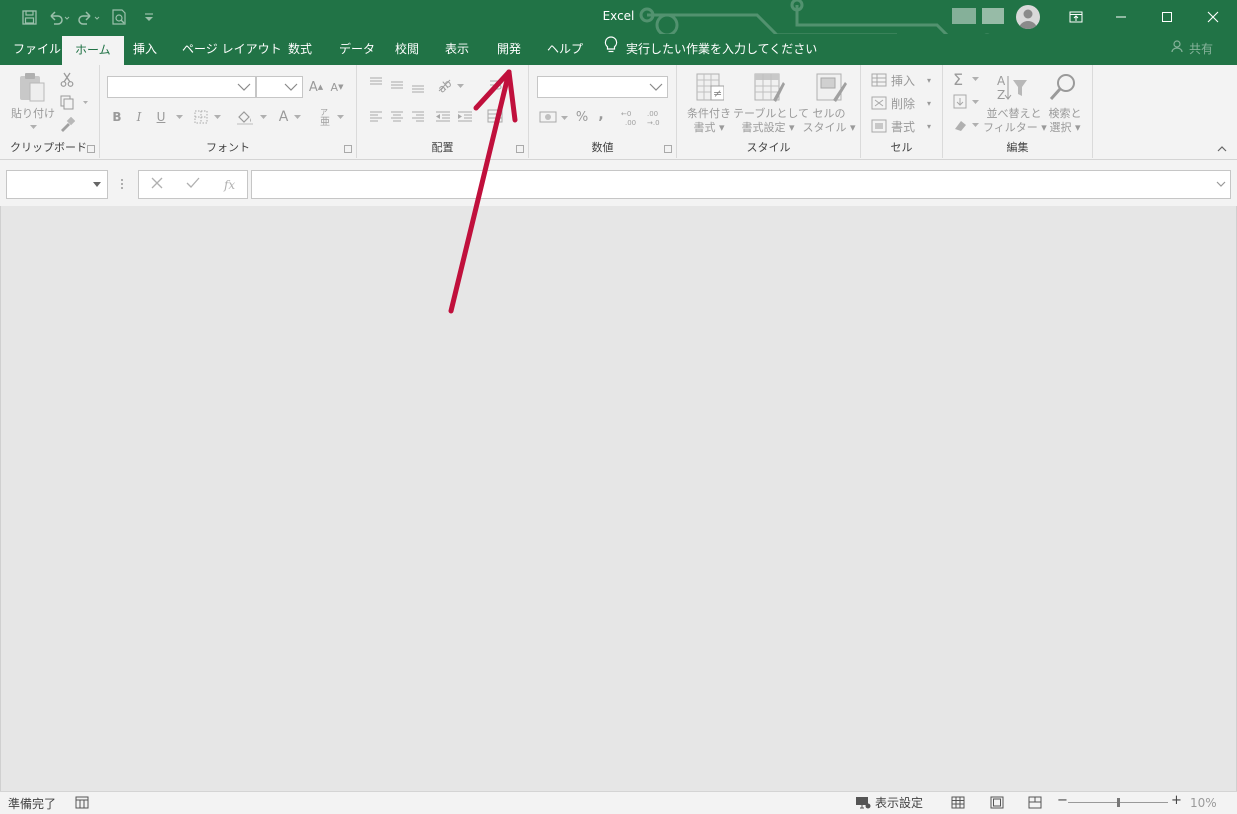 Image resolution: width=1237 pixels, height=814 pixels. What do you see at coordinates (1167, 17) in the screenshot?
I see `maximize-icon` at bounding box center [1167, 17].